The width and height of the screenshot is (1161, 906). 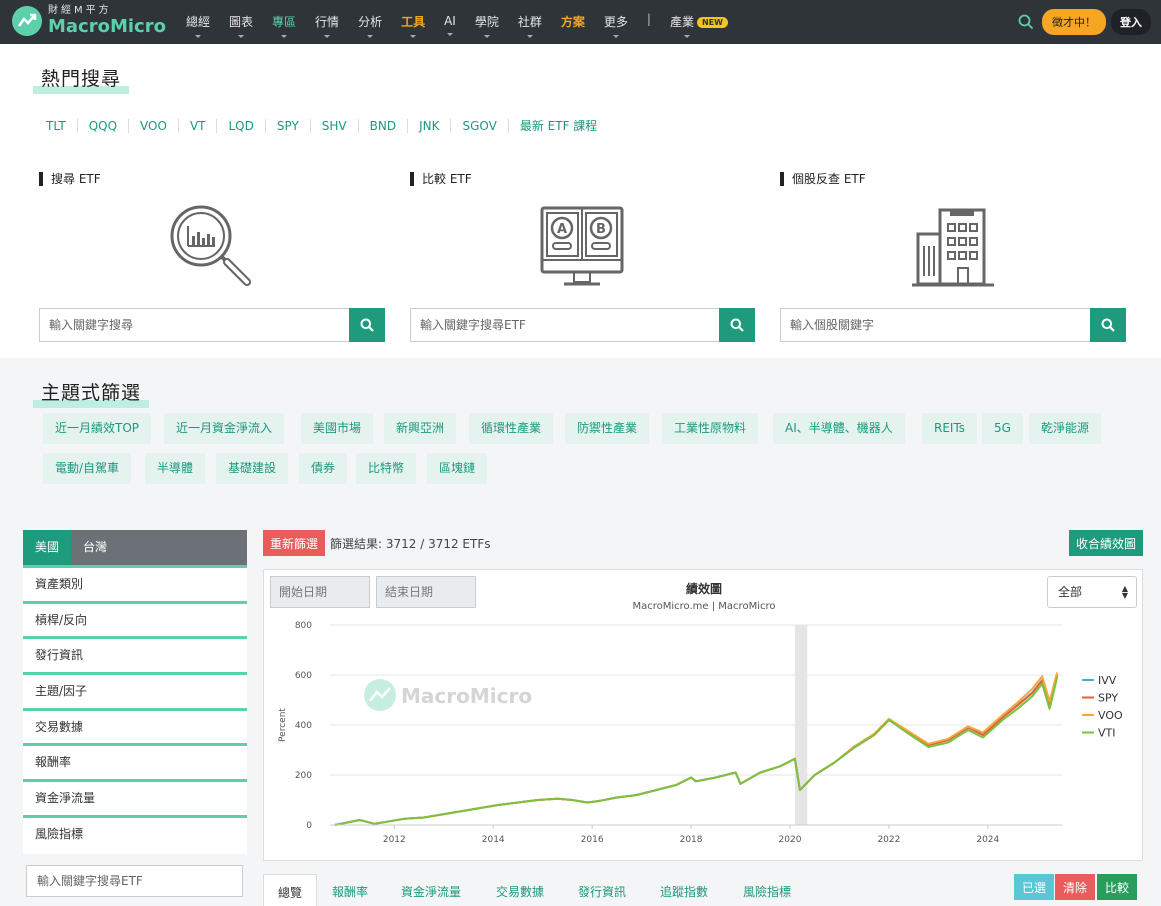 What do you see at coordinates (80, 10) in the screenshot?
I see `logo-subtitle: 財經M平方` at bounding box center [80, 10].